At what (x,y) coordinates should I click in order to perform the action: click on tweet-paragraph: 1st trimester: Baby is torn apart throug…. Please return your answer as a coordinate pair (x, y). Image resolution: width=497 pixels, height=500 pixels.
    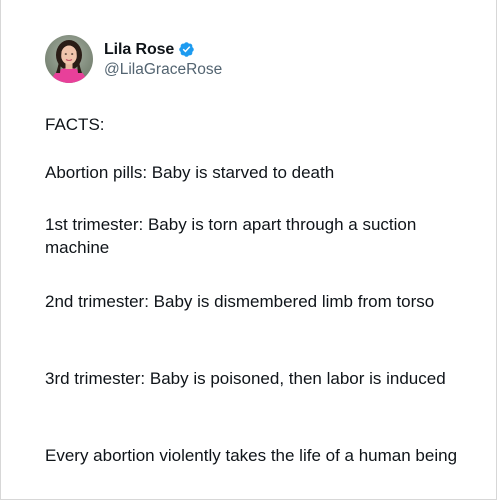
    Looking at the image, I should click on (231, 236).